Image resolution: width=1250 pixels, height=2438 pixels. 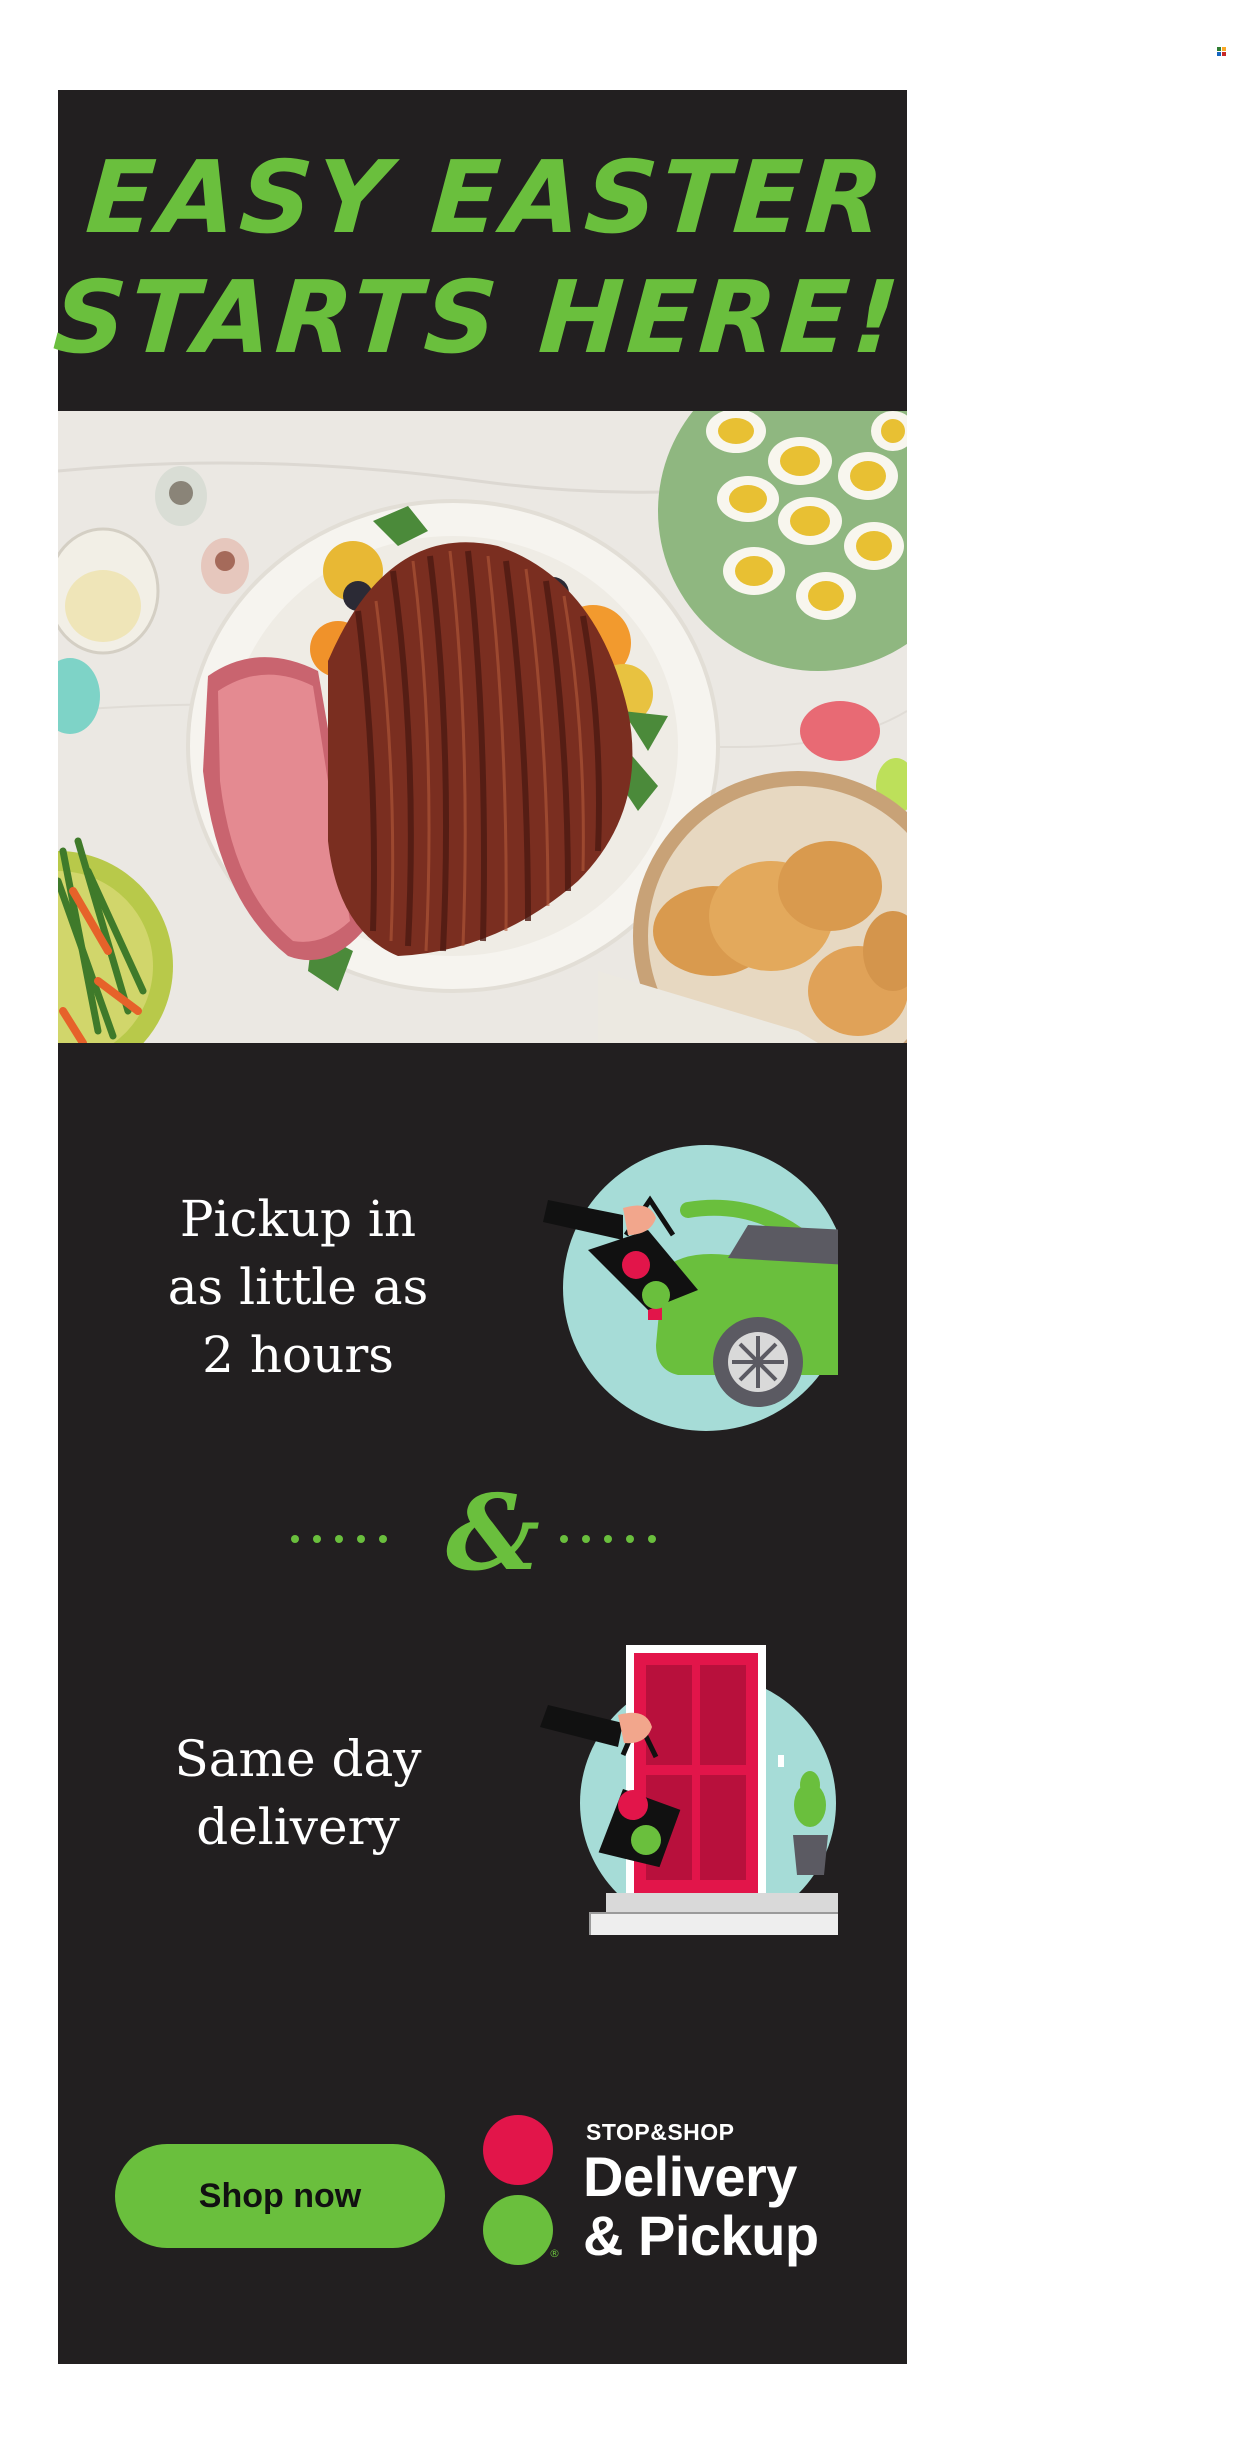 What do you see at coordinates (554, 2253) in the screenshot?
I see `registered-mark: ®` at bounding box center [554, 2253].